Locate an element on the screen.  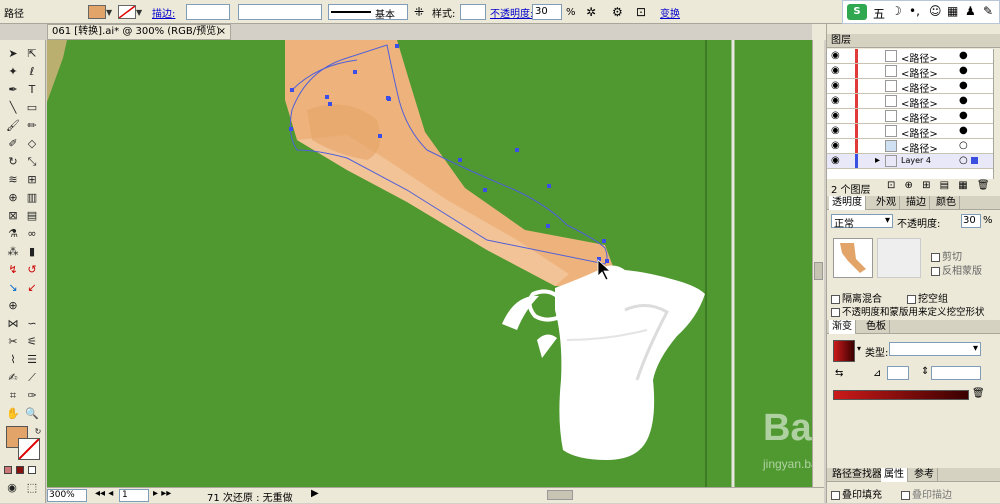
fill-swatch: ▼ is located at coordinates (100, 12).